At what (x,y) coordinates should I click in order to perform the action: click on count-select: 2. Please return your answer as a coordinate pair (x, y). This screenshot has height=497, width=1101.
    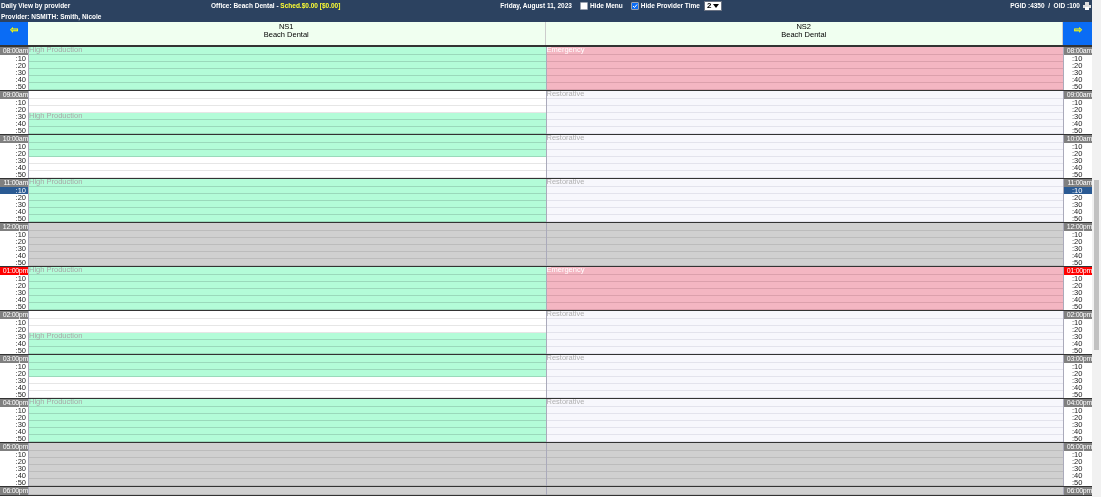
    Looking at the image, I should click on (713, 6).